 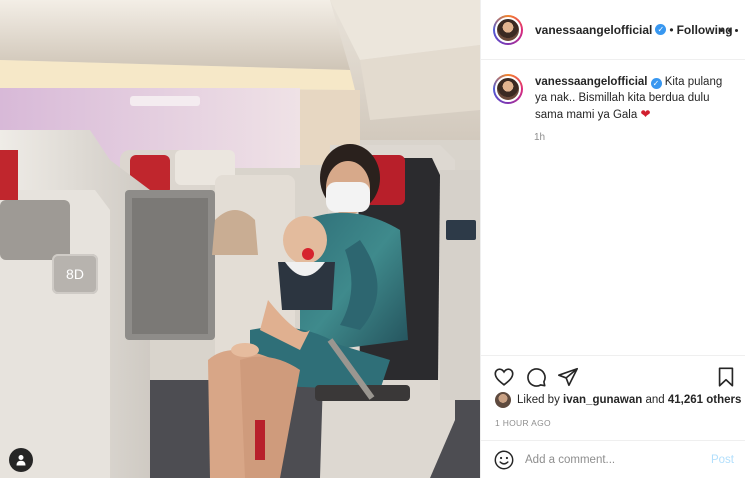 I want to click on likes-summary: Liked by ivan_gunawan and 41,261 others, so click(x=618, y=400).